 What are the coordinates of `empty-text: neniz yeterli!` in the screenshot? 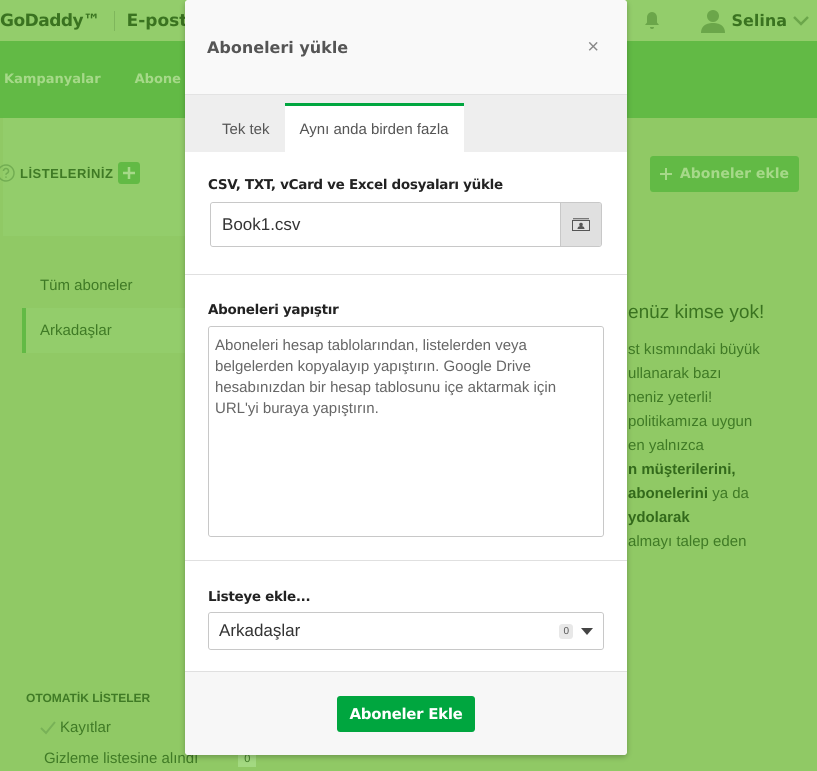 It's located at (671, 398).